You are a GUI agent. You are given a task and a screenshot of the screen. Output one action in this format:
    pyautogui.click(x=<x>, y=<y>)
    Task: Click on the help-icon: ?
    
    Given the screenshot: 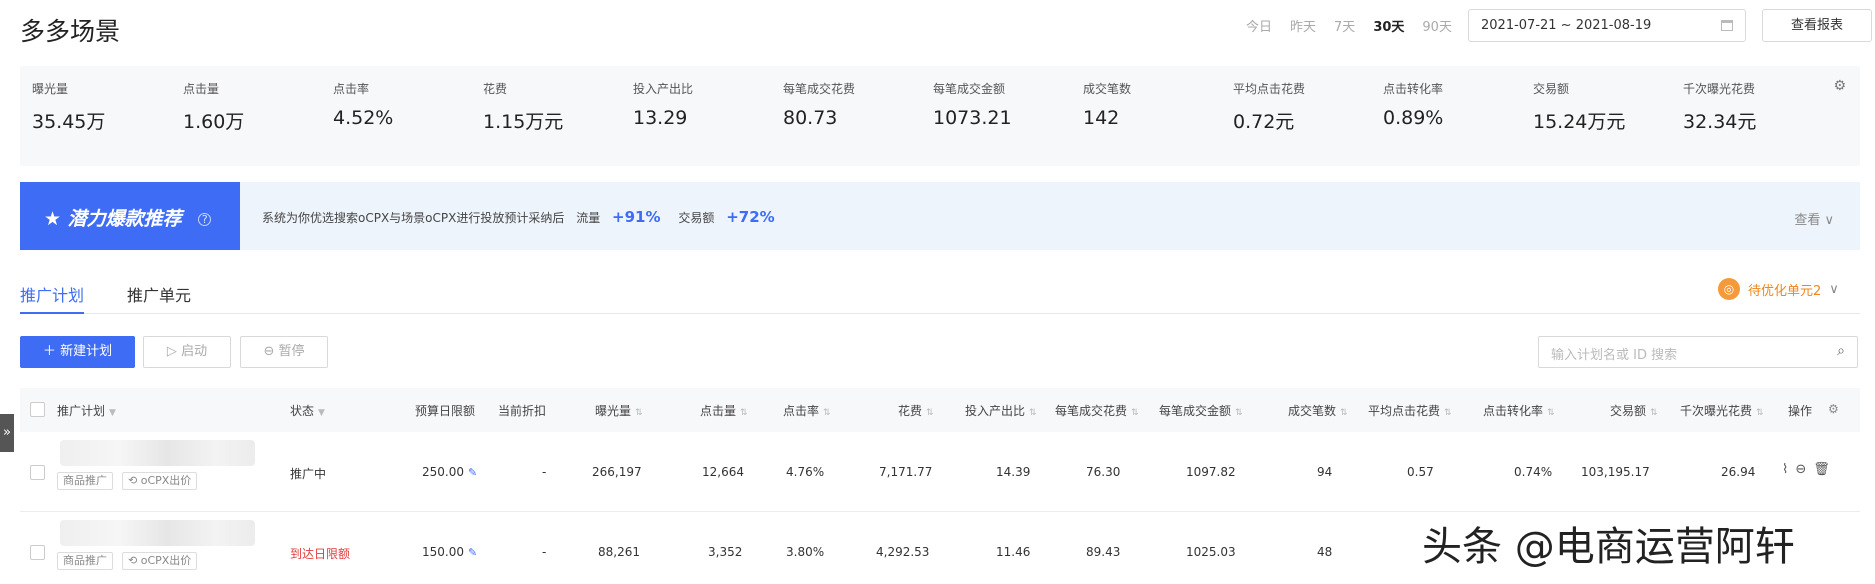 What is the action you would take?
    pyautogui.click(x=205, y=219)
    